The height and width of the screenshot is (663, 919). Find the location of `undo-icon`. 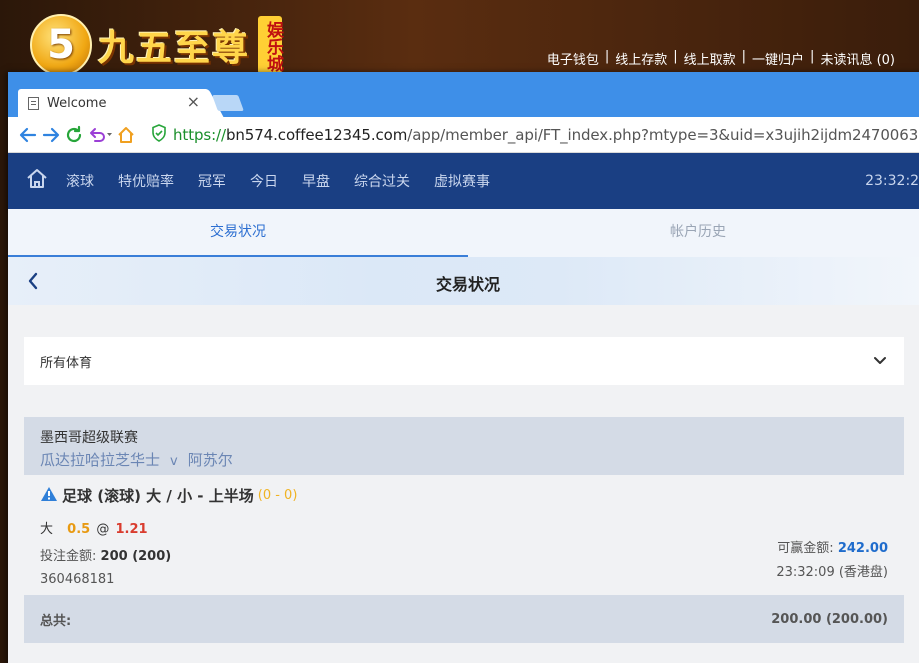

undo-icon is located at coordinates (100, 135).